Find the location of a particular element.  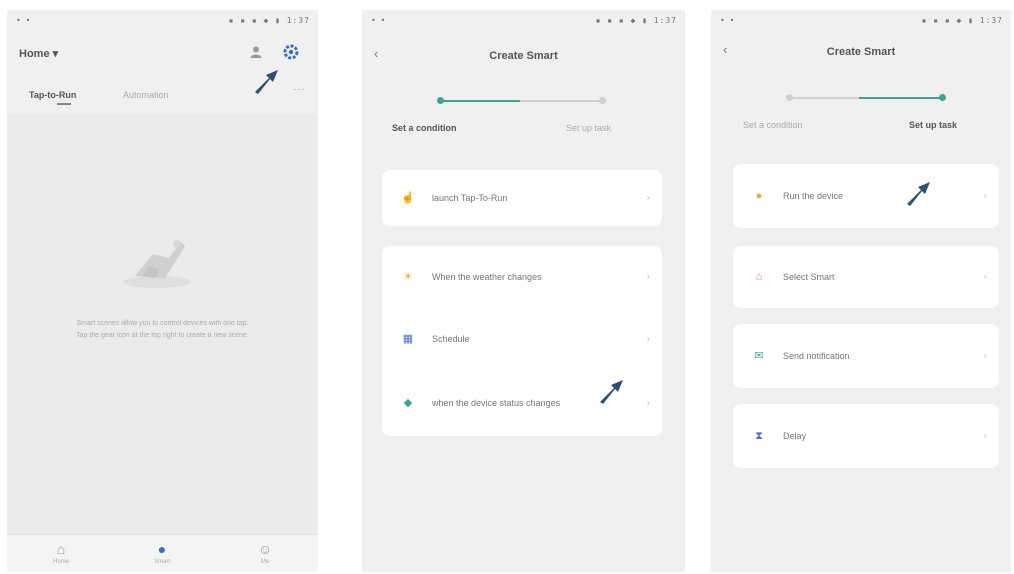

condition-label: launch Tap-To-Run is located at coordinates (470, 198).